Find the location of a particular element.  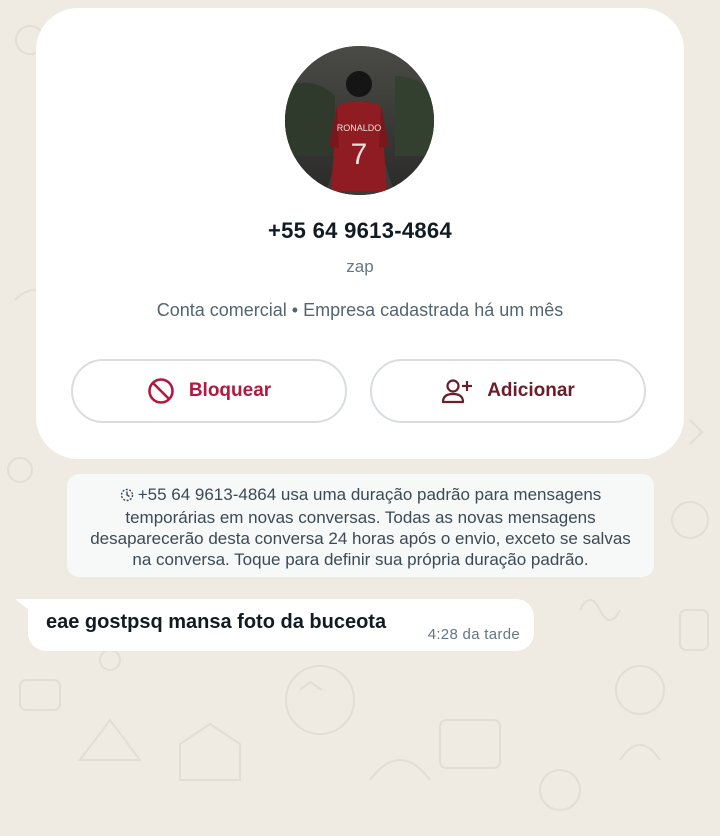

block-icon is located at coordinates (161, 391).